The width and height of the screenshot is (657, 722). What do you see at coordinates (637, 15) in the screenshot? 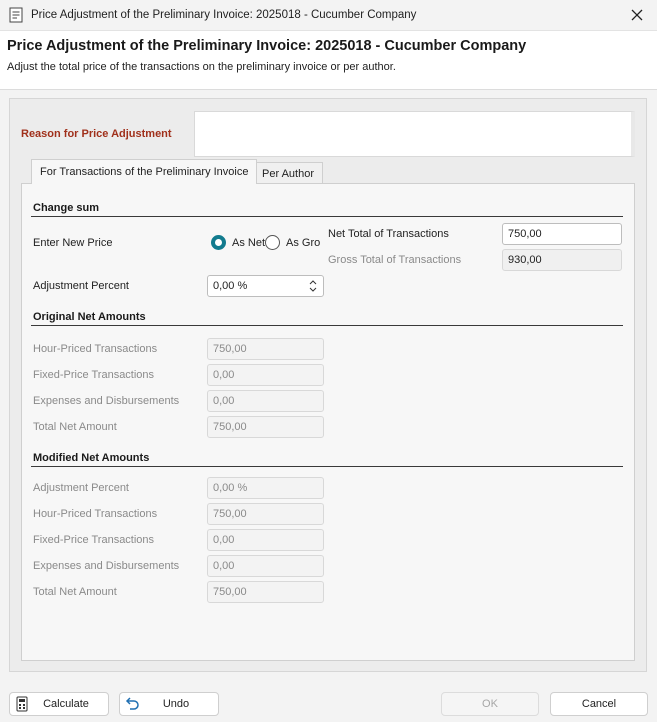
I see `close-icon` at bounding box center [637, 15].